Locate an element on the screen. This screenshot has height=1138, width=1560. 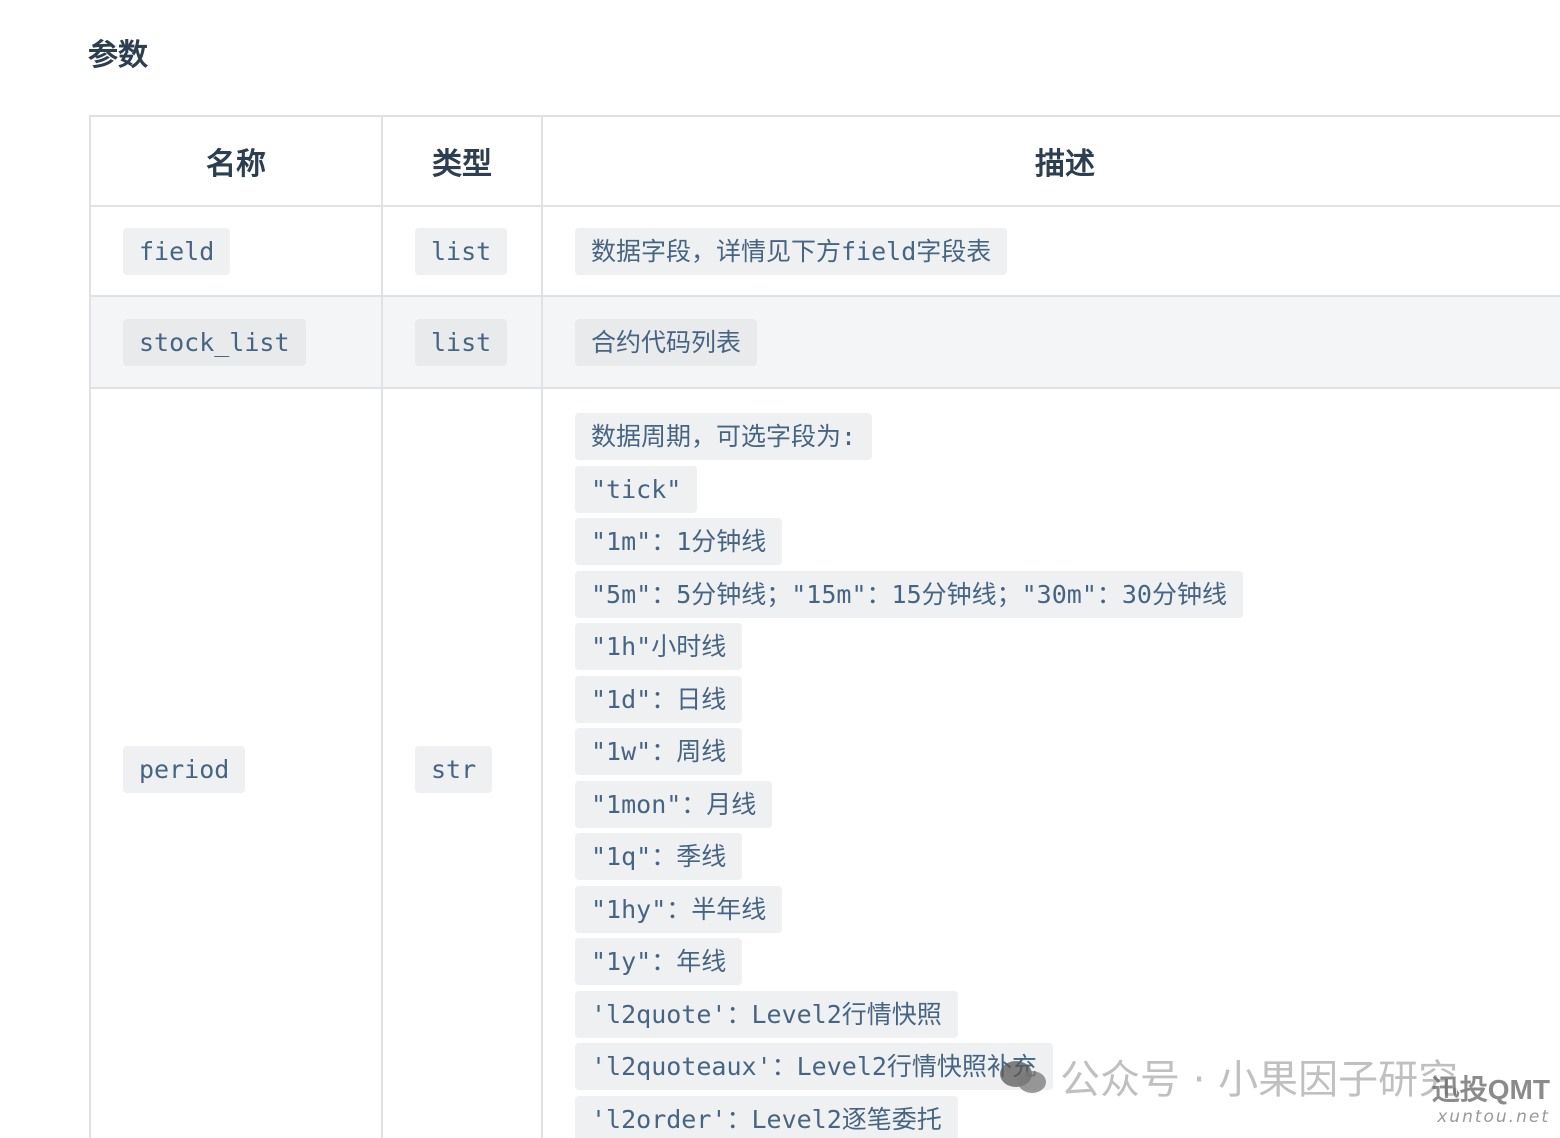
param-desc-cell: 合约代码列表 is located at coordinates (1050, 342).